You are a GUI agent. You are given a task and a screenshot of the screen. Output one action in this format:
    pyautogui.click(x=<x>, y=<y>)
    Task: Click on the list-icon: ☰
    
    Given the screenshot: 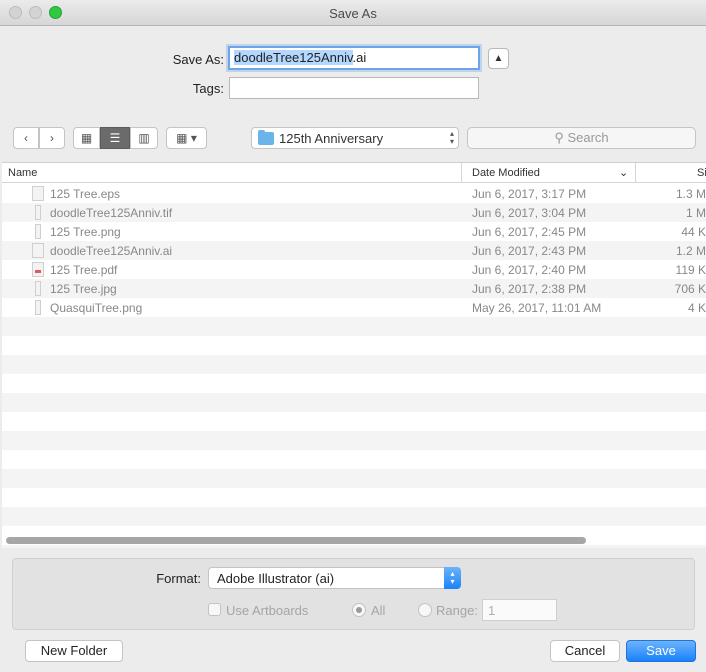 What is the action you would take?
    pyautogui.click(x=115, y=138)
    